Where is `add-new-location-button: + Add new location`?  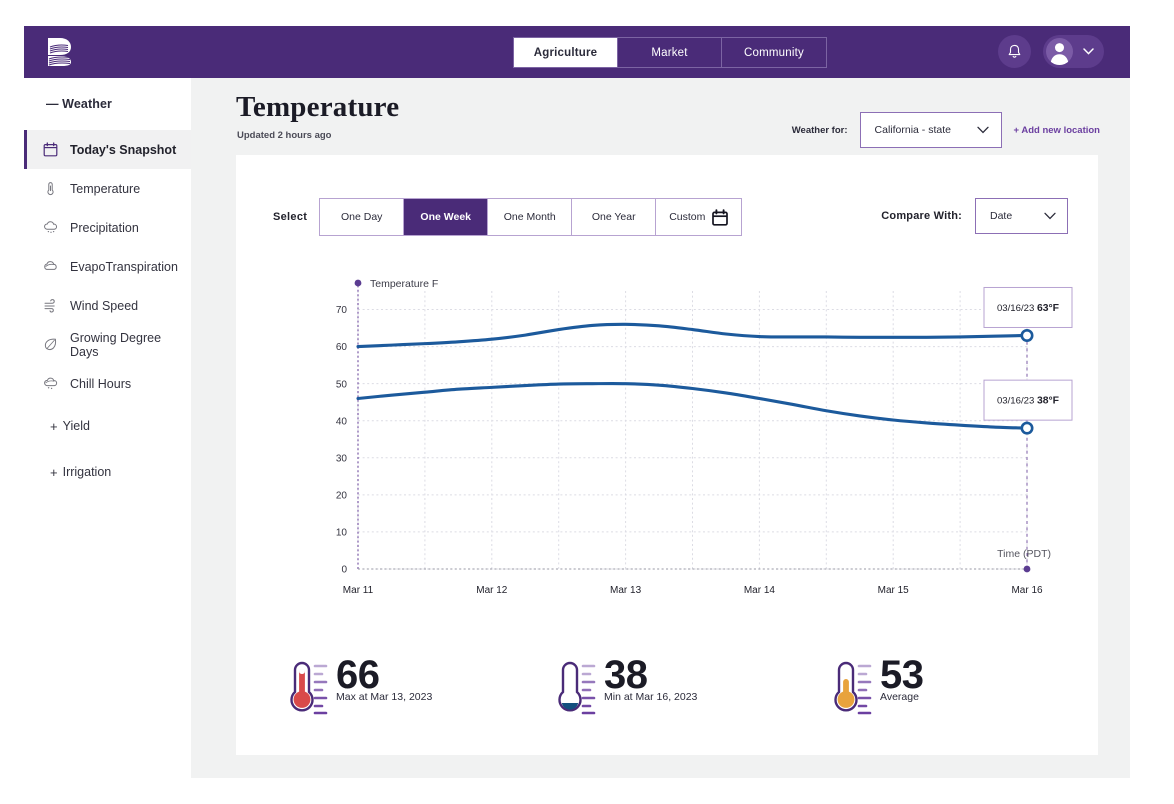
add-new-location-button: + Add new location is located at coordinates (1057, 130).